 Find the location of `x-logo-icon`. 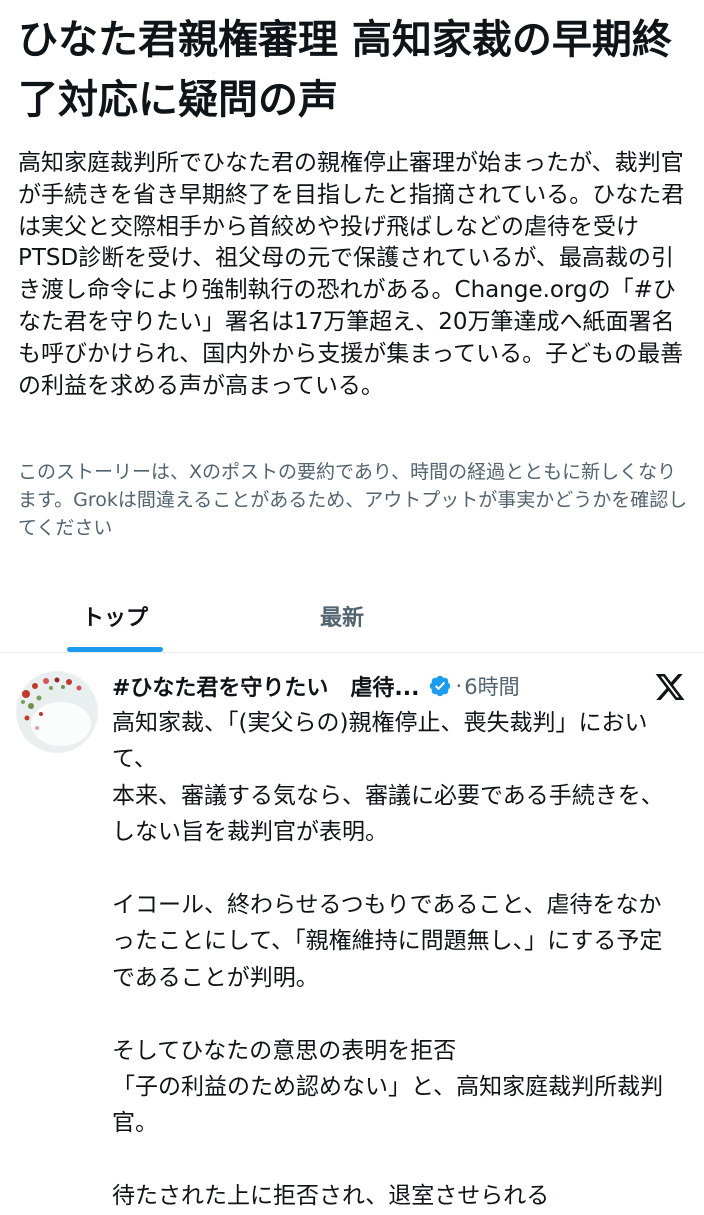

x-logo-icon is located at coordinates (670, 687).